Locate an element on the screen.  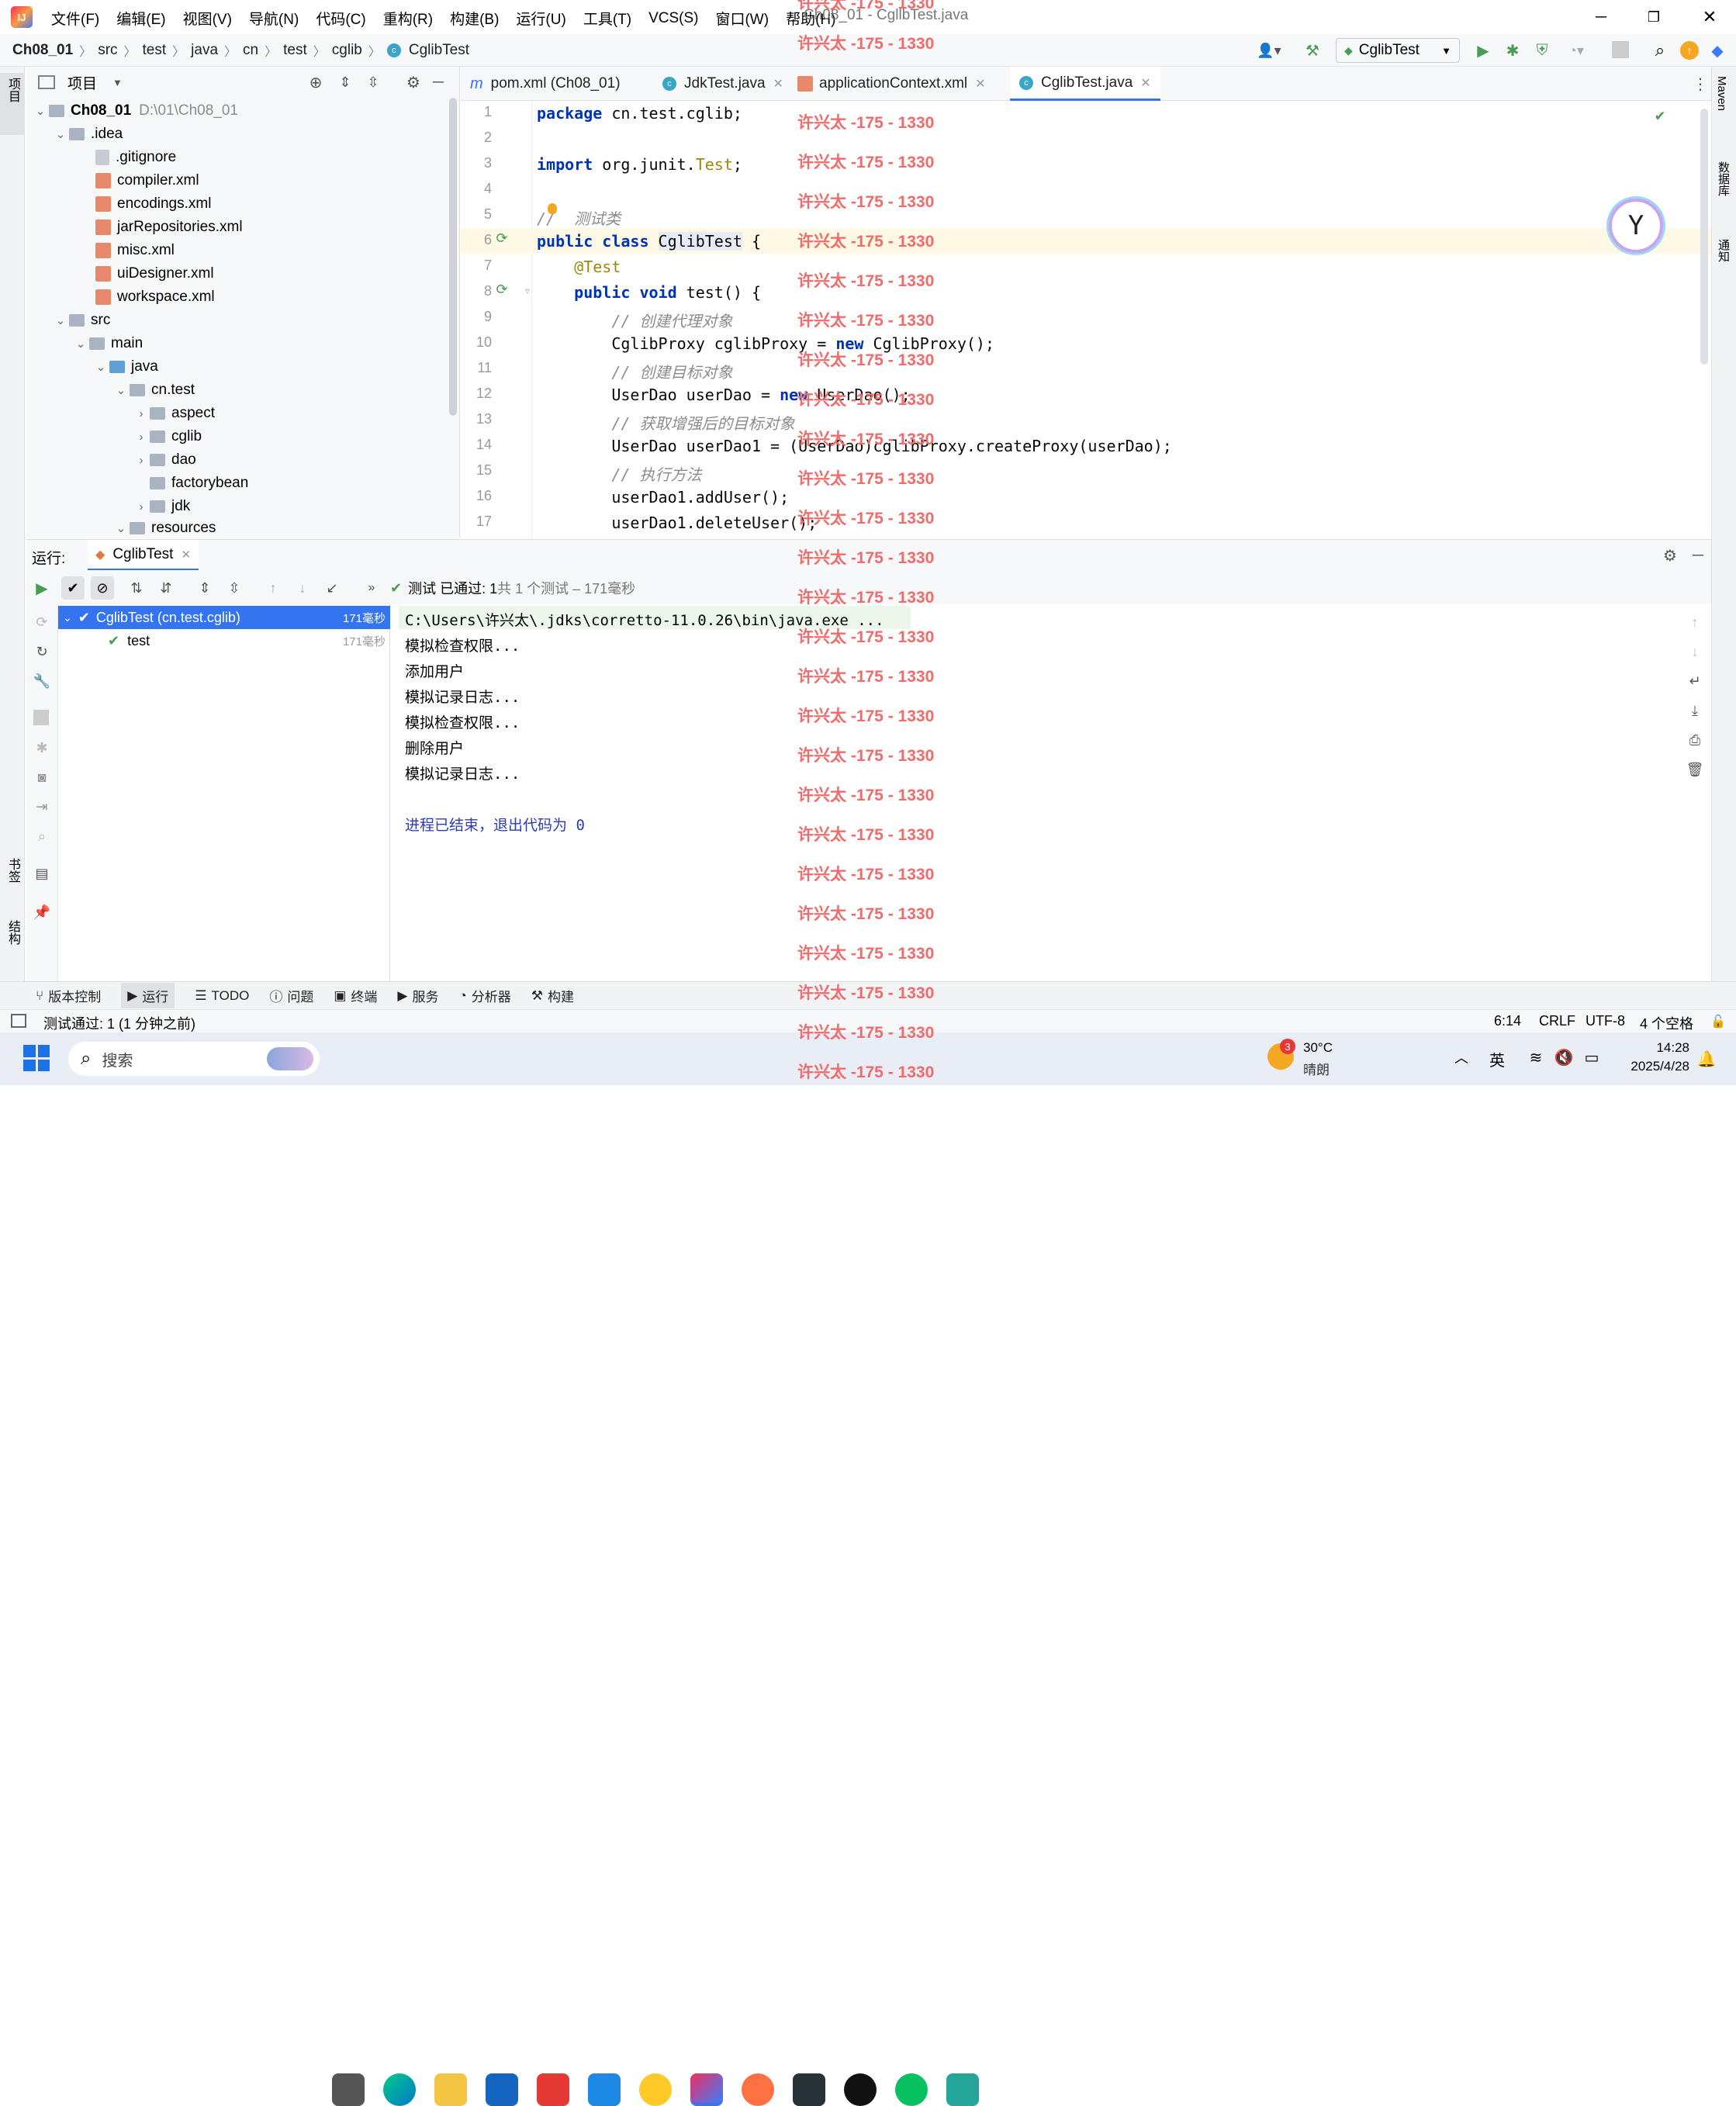
sort-alpha-icon: ⇅ is located at coordinates (136, 588).